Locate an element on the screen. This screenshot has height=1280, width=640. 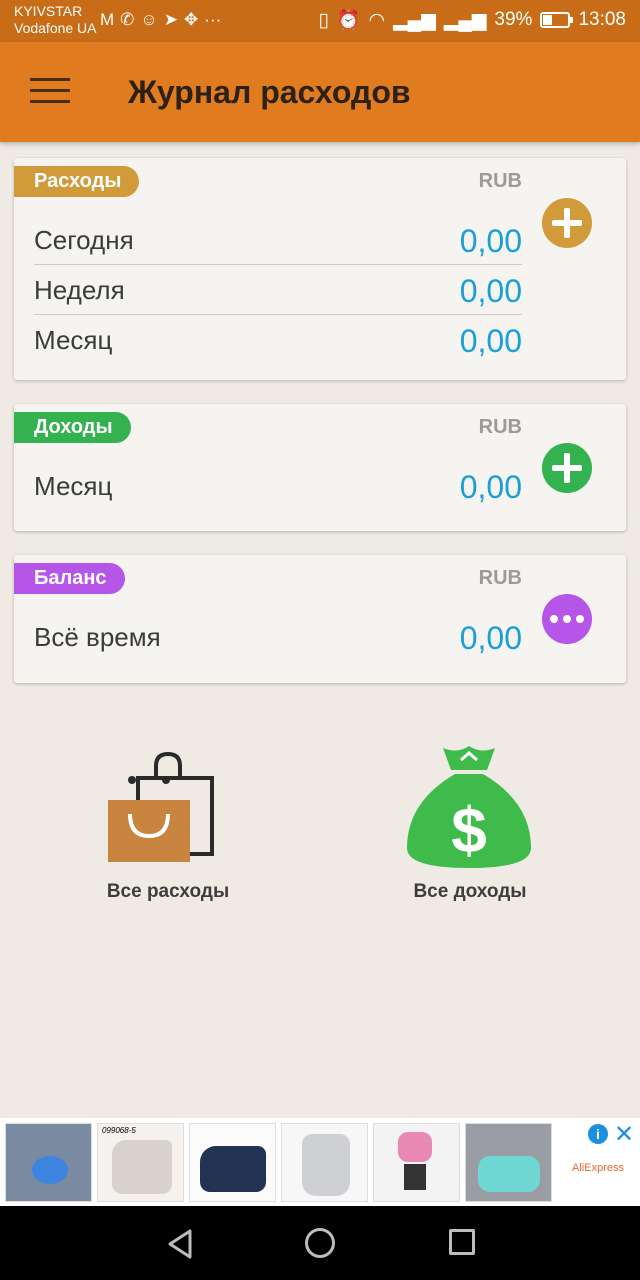
ad-banner: 099068-5 i ✕ AliExpress is located at coordinates (320, 1162).